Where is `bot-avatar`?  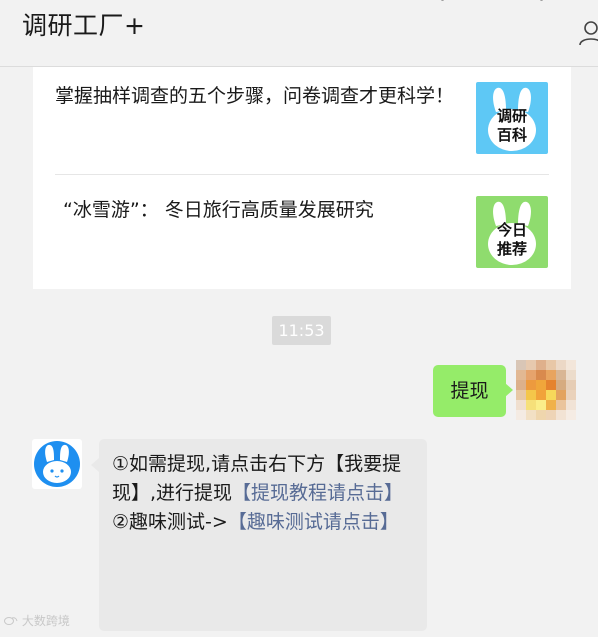
bot-avatar is located at coordinates (57, 464).